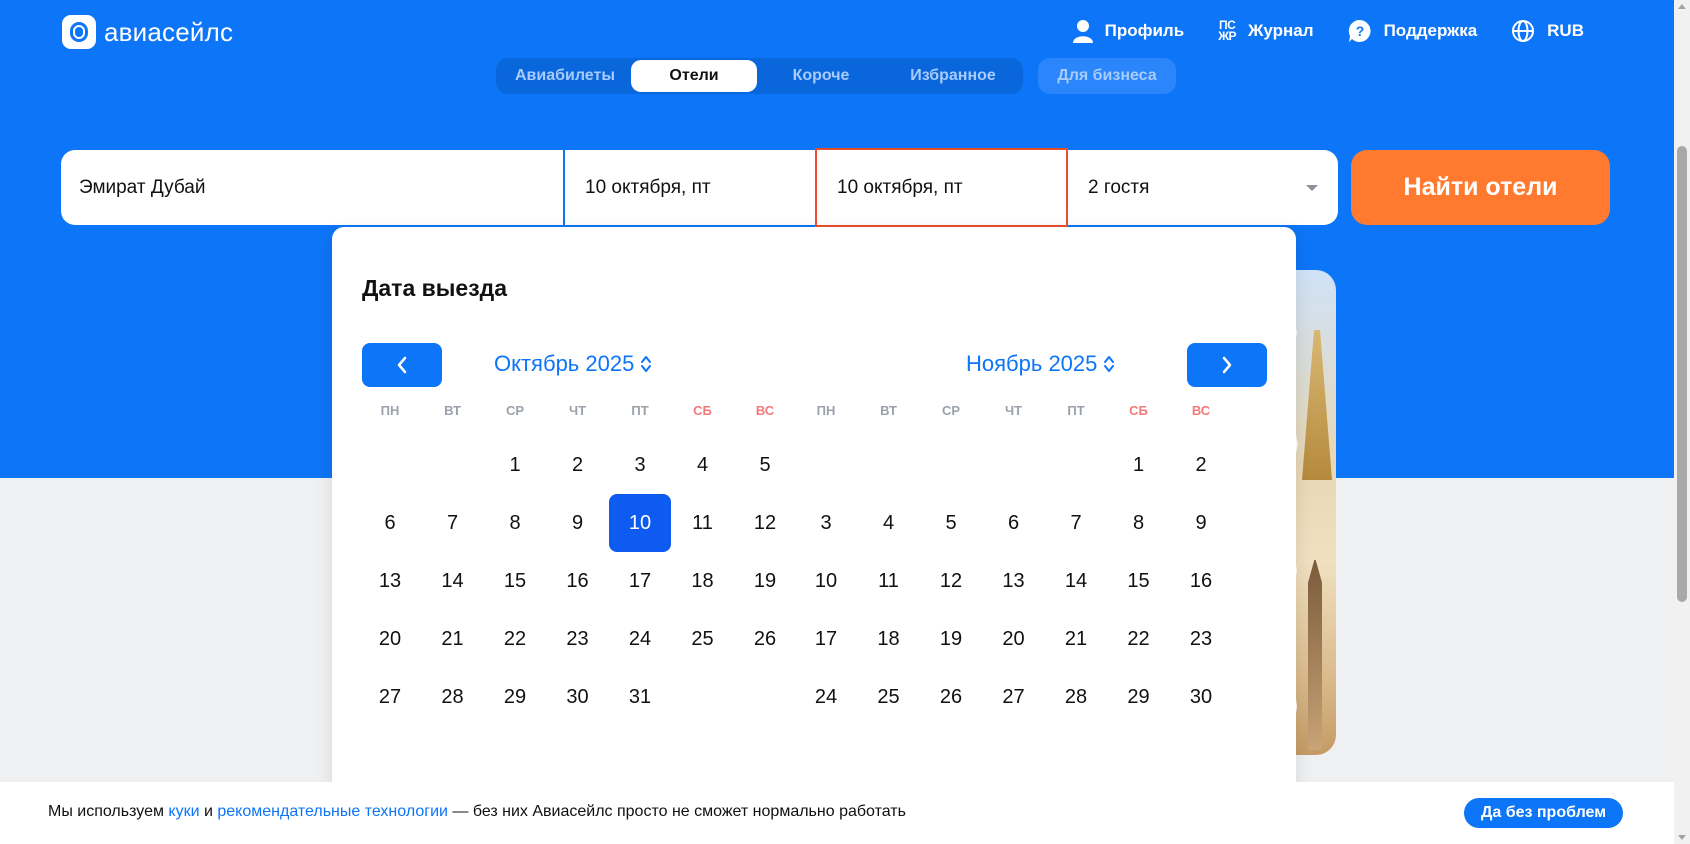 This screenshot has height=844, width=1690. I want to click on destination-input: Эмират Дубай, so click(312, 187).